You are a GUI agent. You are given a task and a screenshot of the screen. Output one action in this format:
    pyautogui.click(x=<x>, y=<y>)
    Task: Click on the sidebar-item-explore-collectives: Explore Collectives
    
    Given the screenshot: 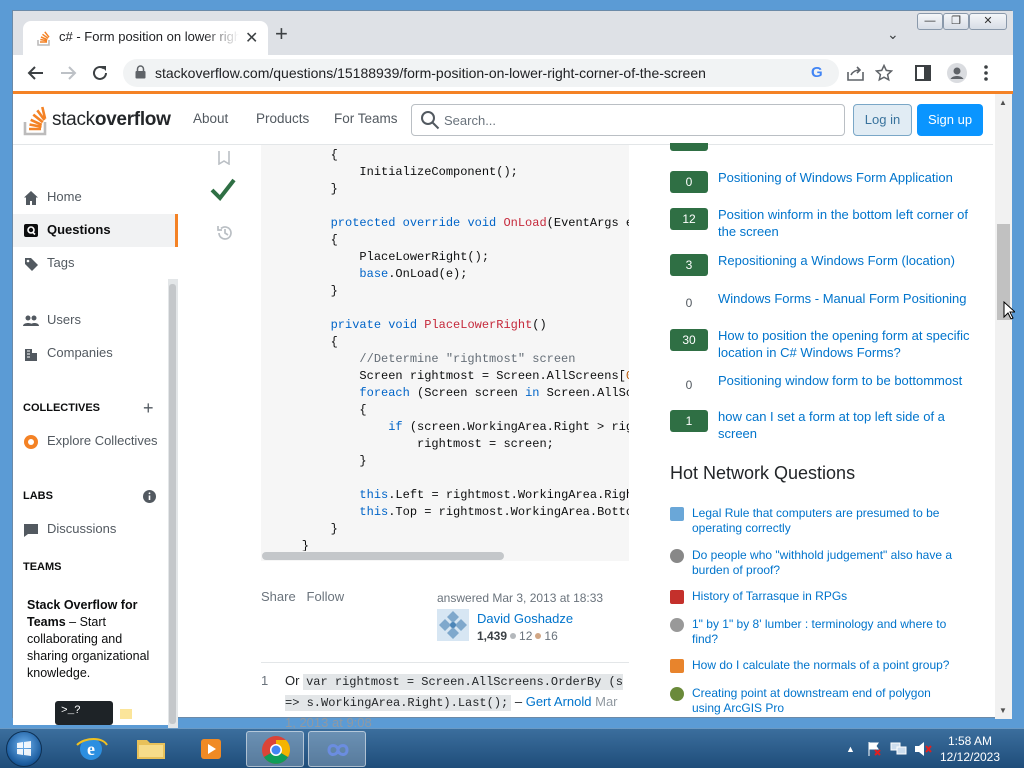 What is the action you would take?
    pyautogui.click(x=95, y=441)
    